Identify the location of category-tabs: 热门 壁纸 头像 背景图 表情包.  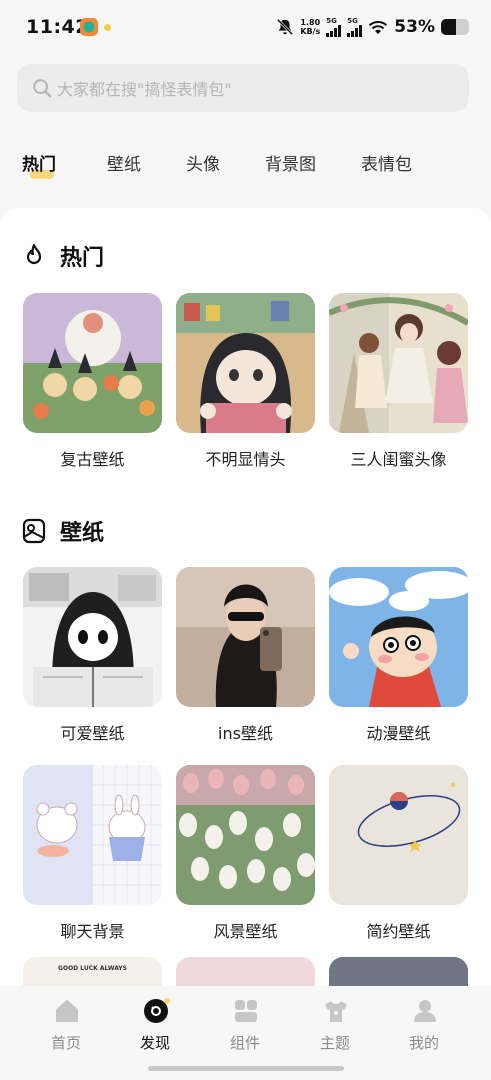
(245, 164).